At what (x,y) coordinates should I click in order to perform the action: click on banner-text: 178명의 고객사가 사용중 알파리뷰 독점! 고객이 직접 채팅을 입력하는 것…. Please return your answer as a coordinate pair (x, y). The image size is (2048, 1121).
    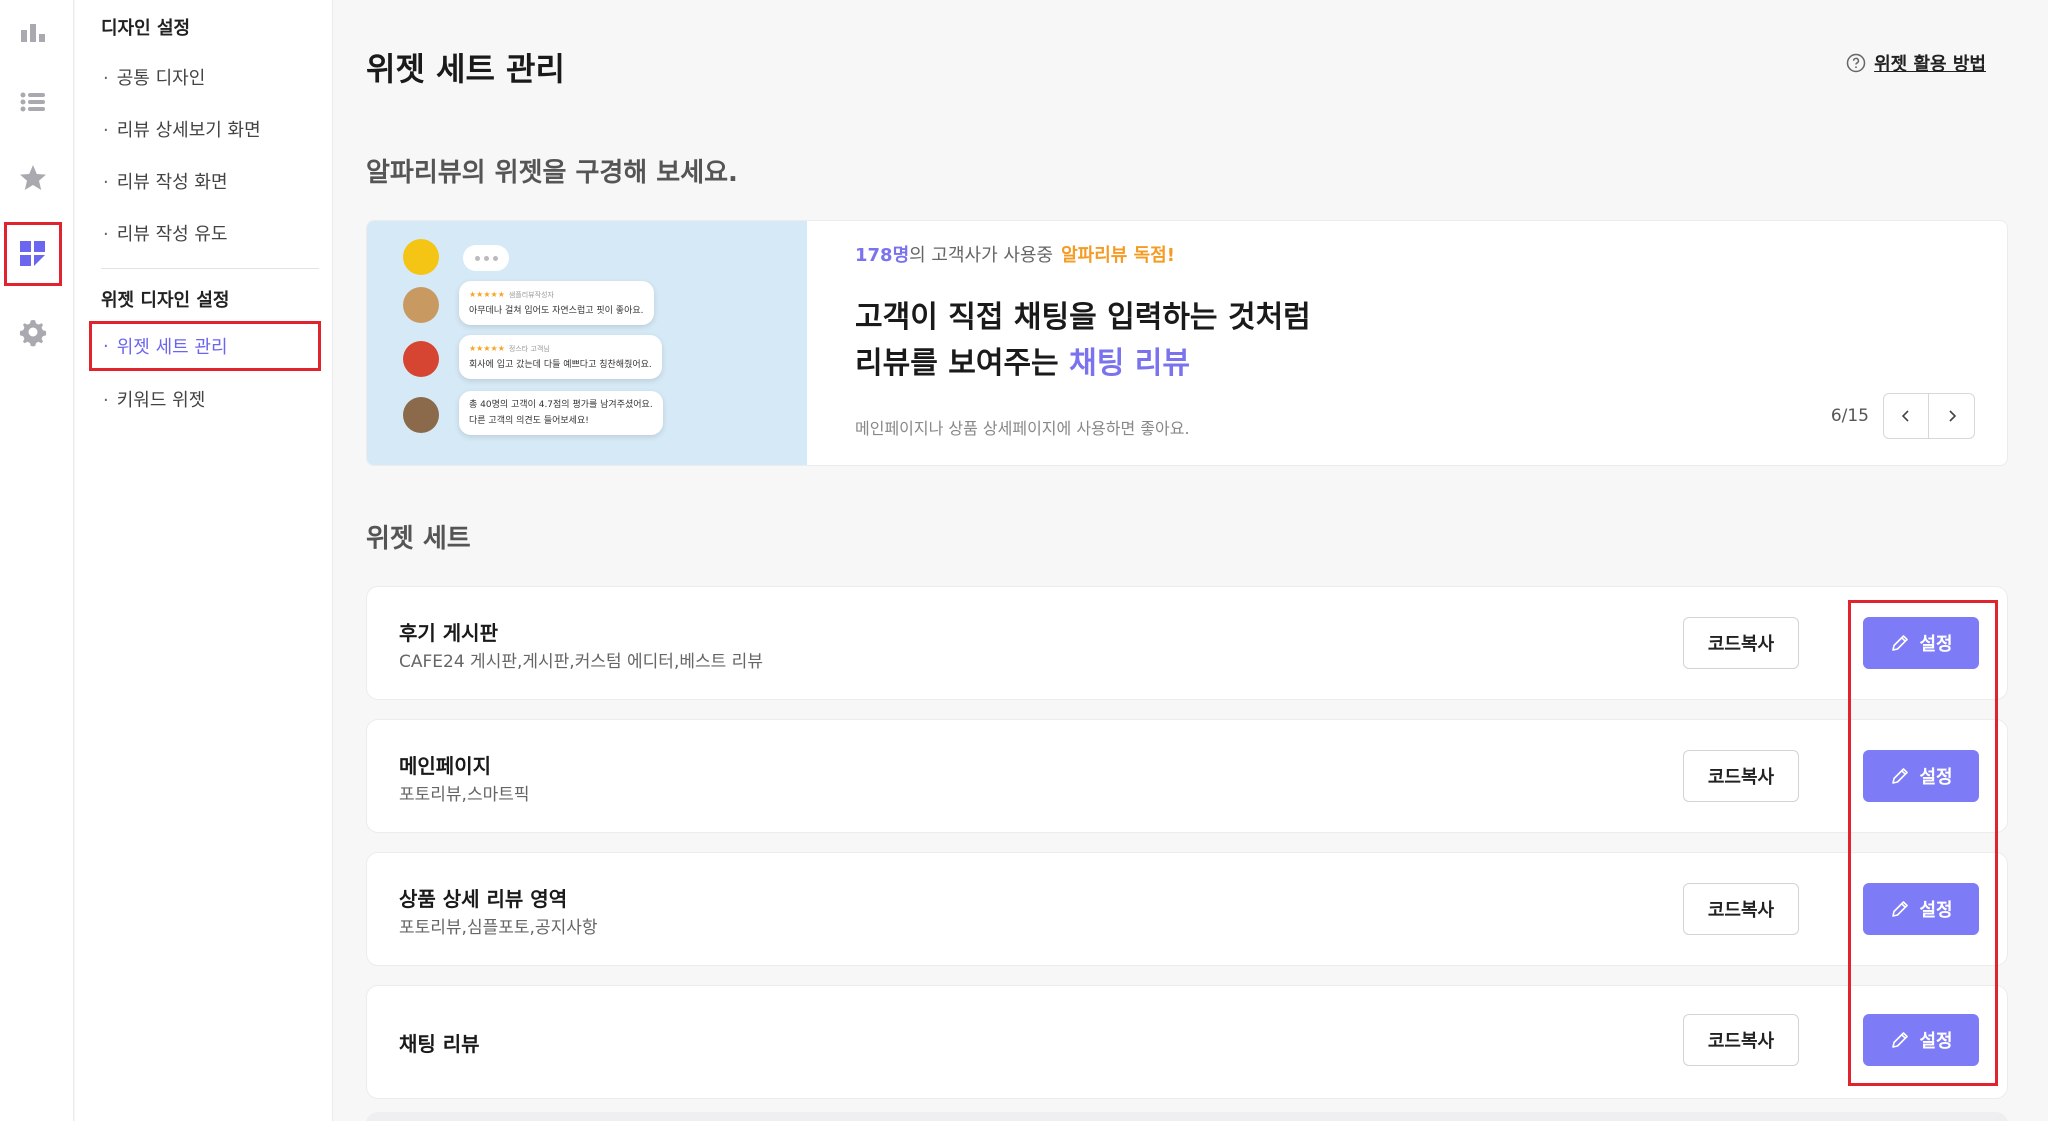
    Looking at the image, I should click on (1083, 314).